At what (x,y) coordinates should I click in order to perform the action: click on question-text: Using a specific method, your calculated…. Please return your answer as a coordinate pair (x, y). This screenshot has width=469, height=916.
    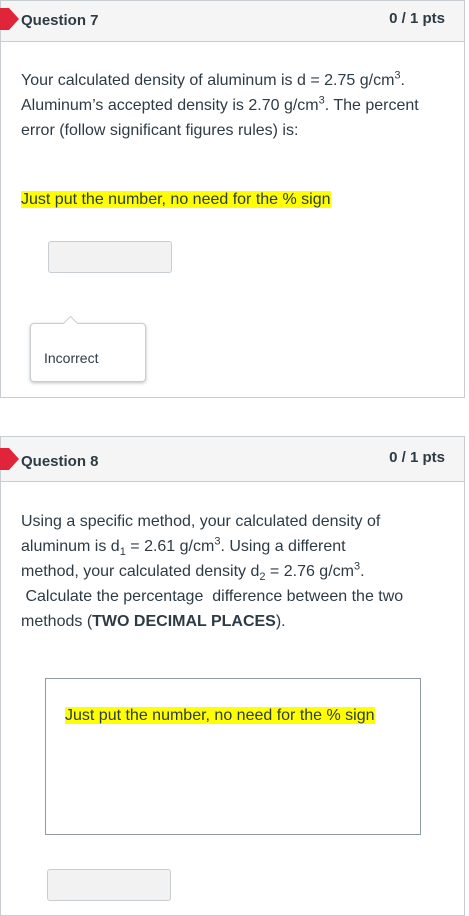
    Looking at the image, I should click on (234, 571).